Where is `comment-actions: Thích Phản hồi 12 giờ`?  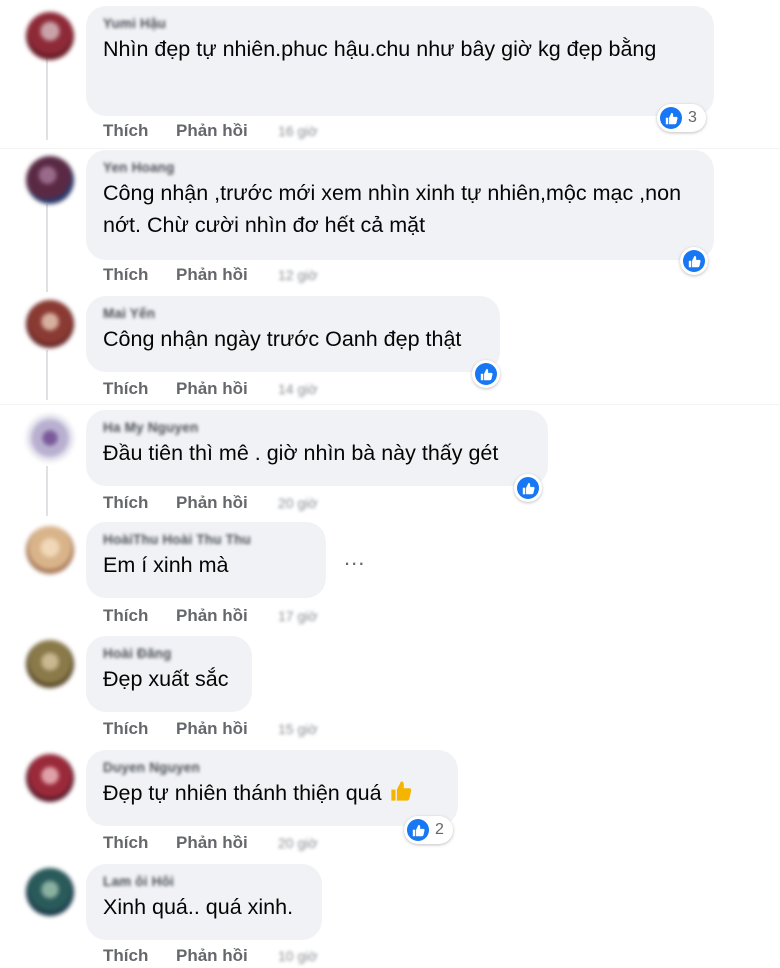 comment-actions: Thích Phản hồi 12 giờ is located at coordinates (210, 275).